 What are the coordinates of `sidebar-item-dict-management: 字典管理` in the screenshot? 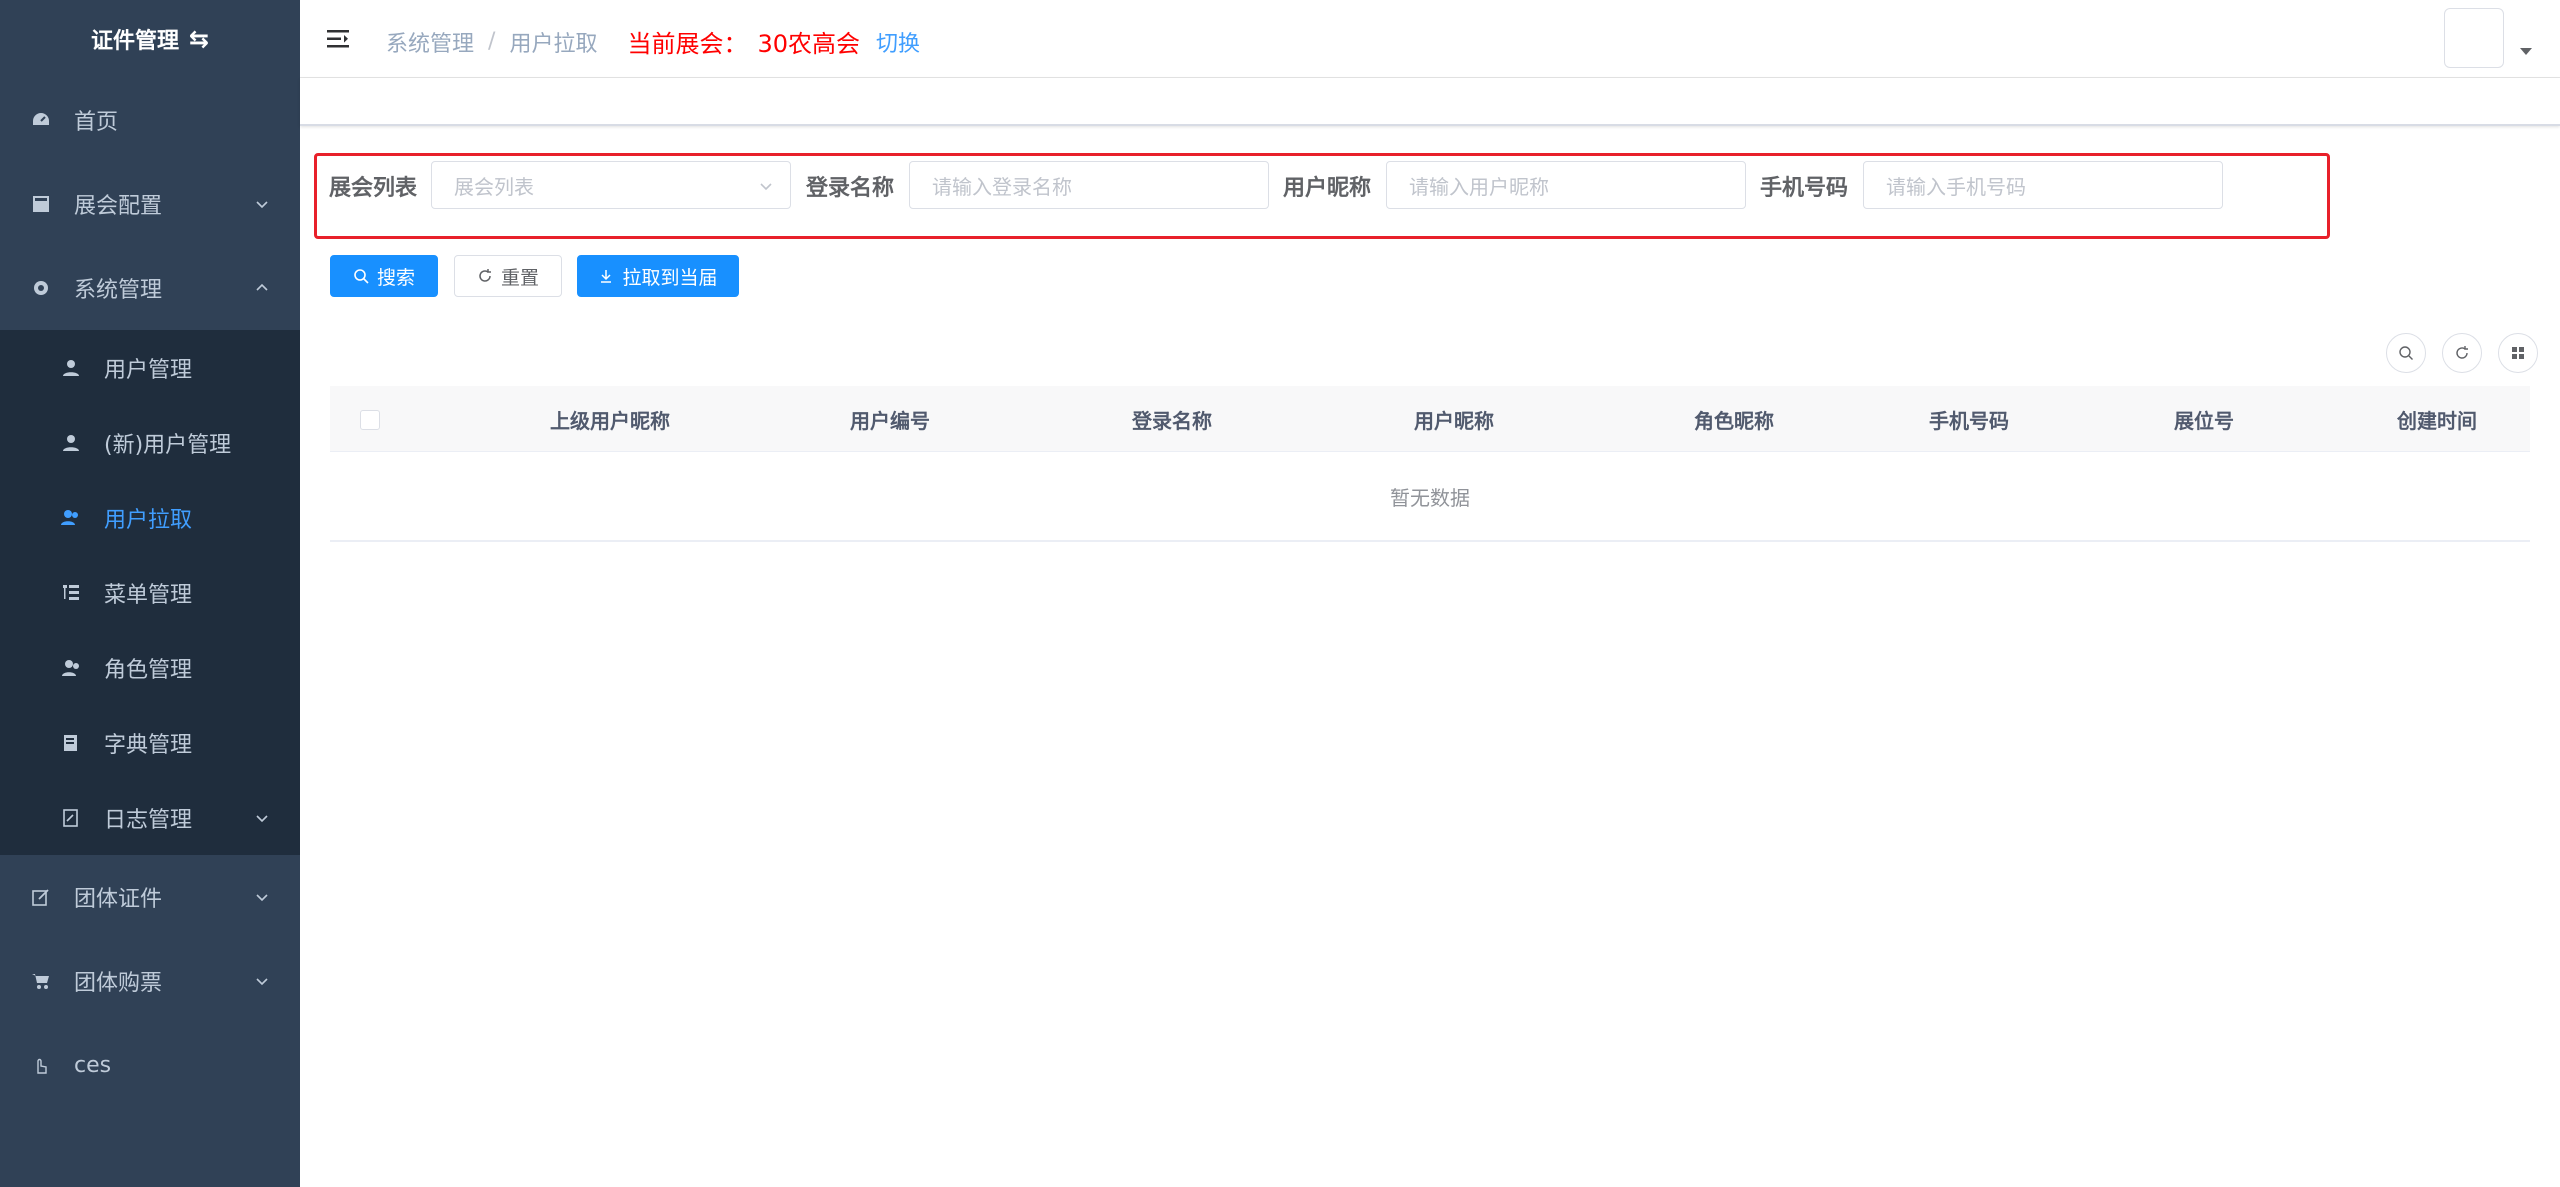 It's located at (150, 742).